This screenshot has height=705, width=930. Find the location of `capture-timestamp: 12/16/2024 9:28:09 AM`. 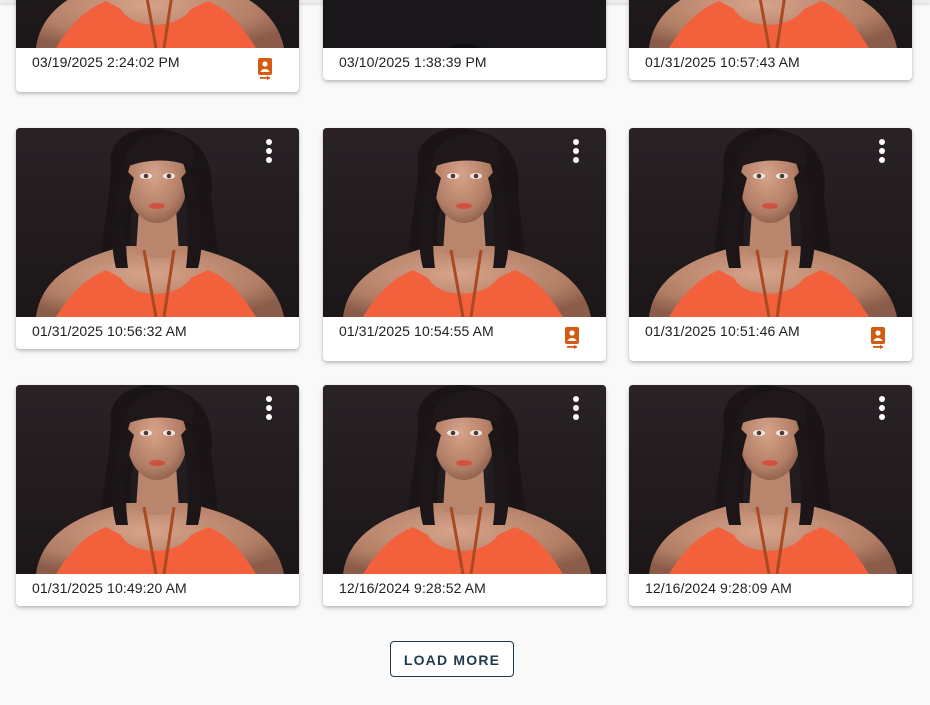

capture-timestamp: 12/16/2024 9:28:09 AM is located at coordinates (718, 588).